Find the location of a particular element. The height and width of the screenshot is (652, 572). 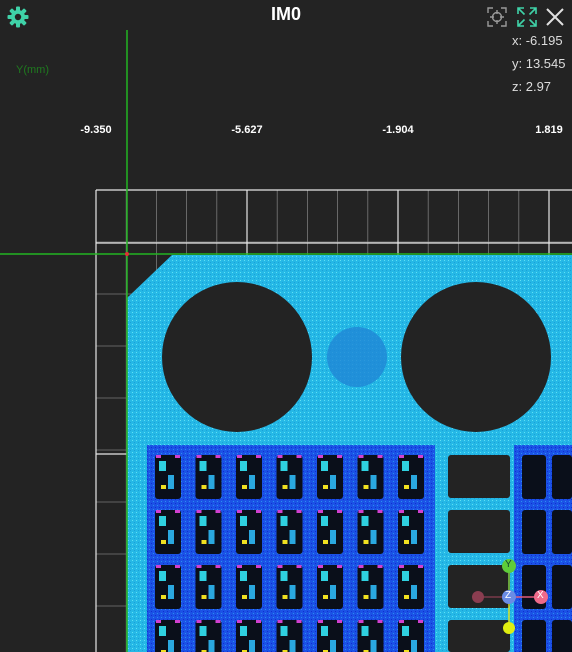

x-tick-label: -9.350 is located at coordinates (96, 130).